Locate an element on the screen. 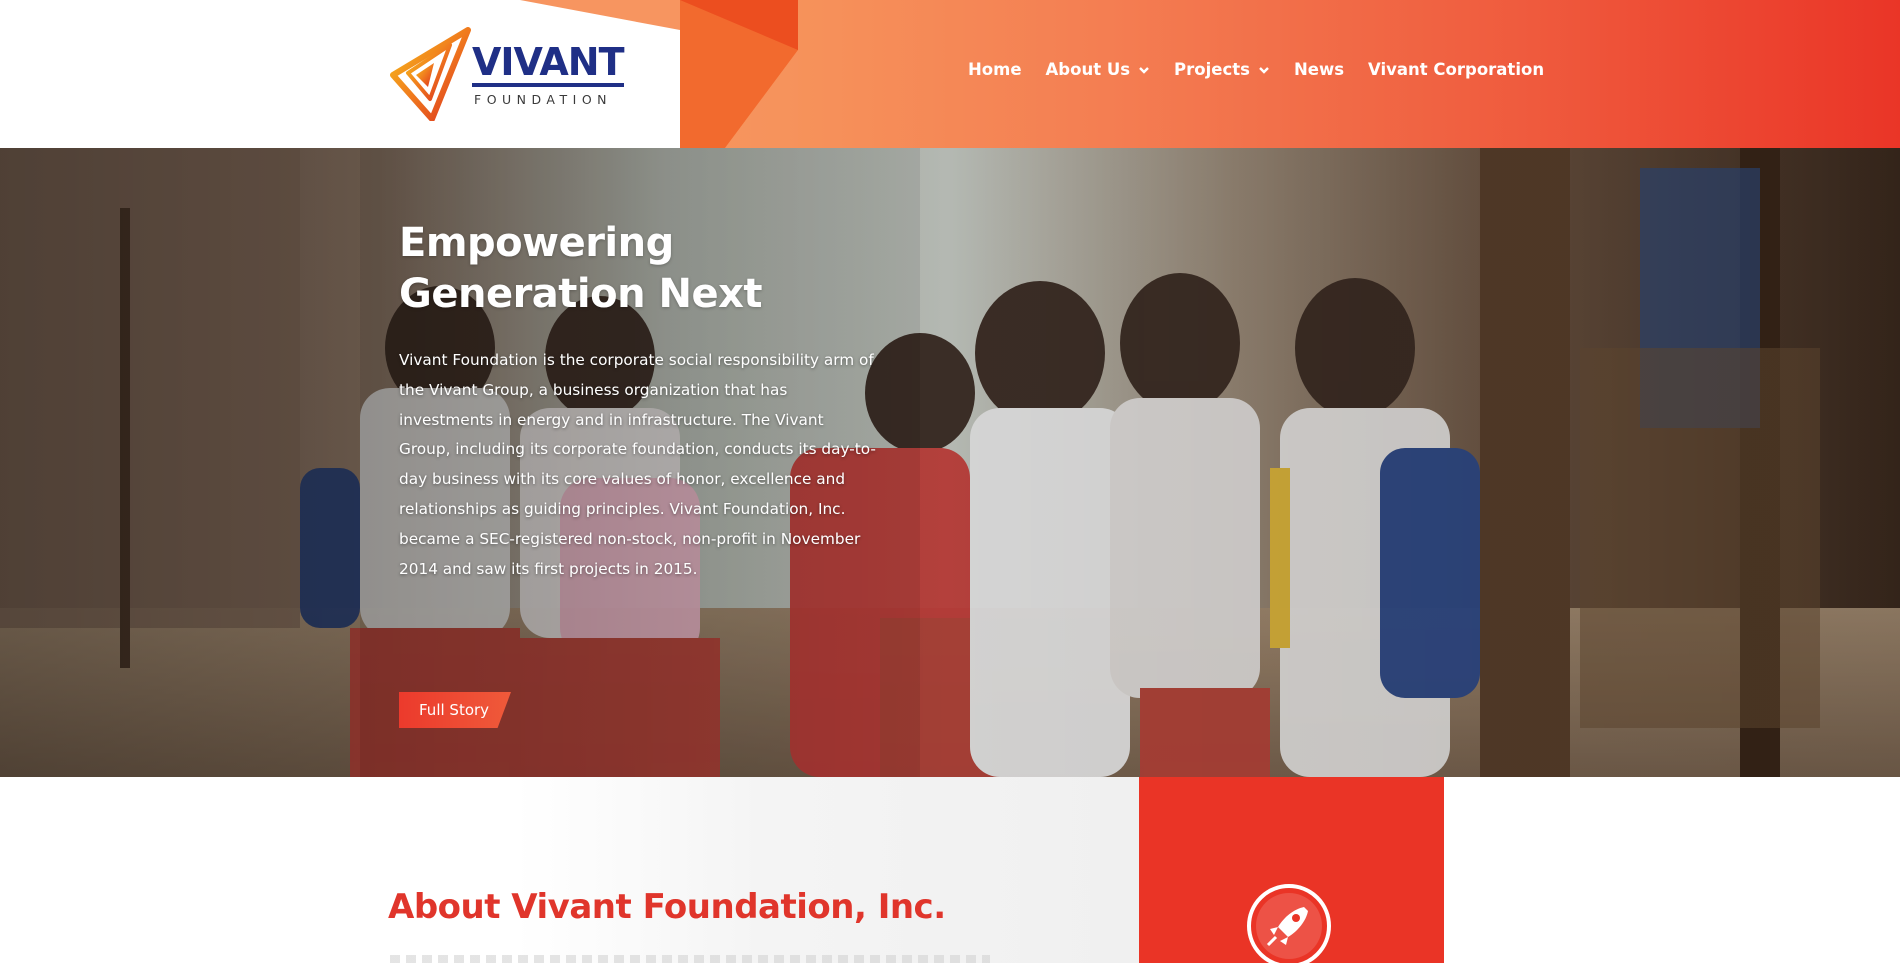 Image resolution: width=1900 pixels, height=963 pixels. full-story-button: Full Story is located at coordinates (455, 710).